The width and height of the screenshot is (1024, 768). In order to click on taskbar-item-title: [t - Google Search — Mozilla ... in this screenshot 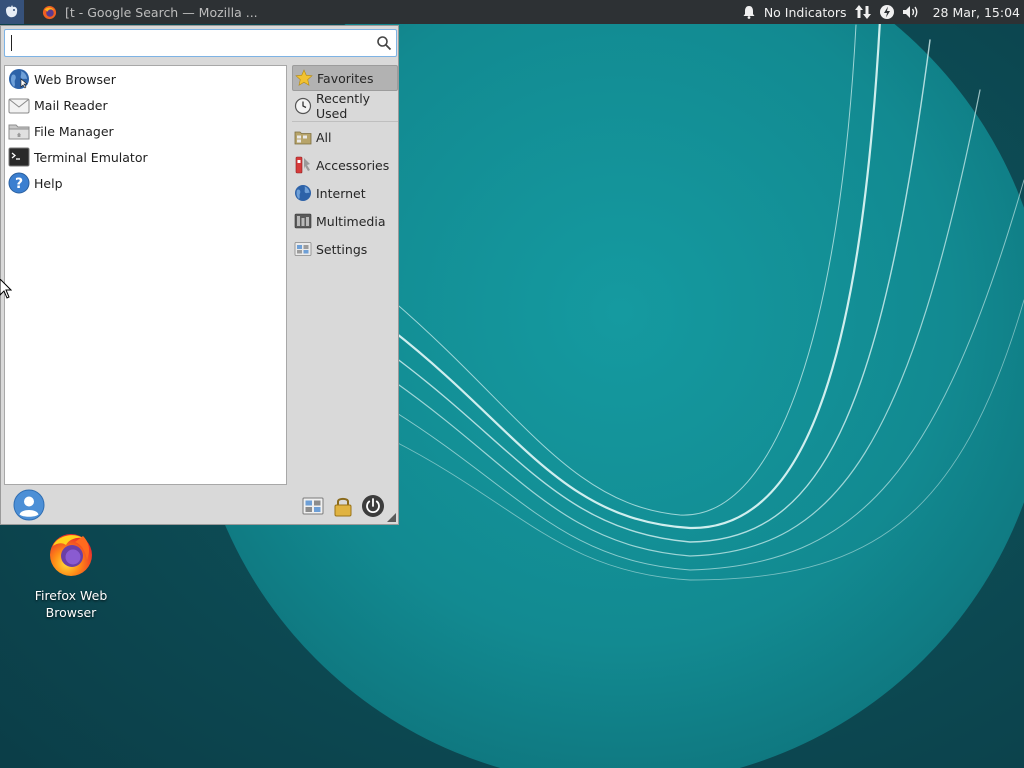, I will do `click(161, 12)`.